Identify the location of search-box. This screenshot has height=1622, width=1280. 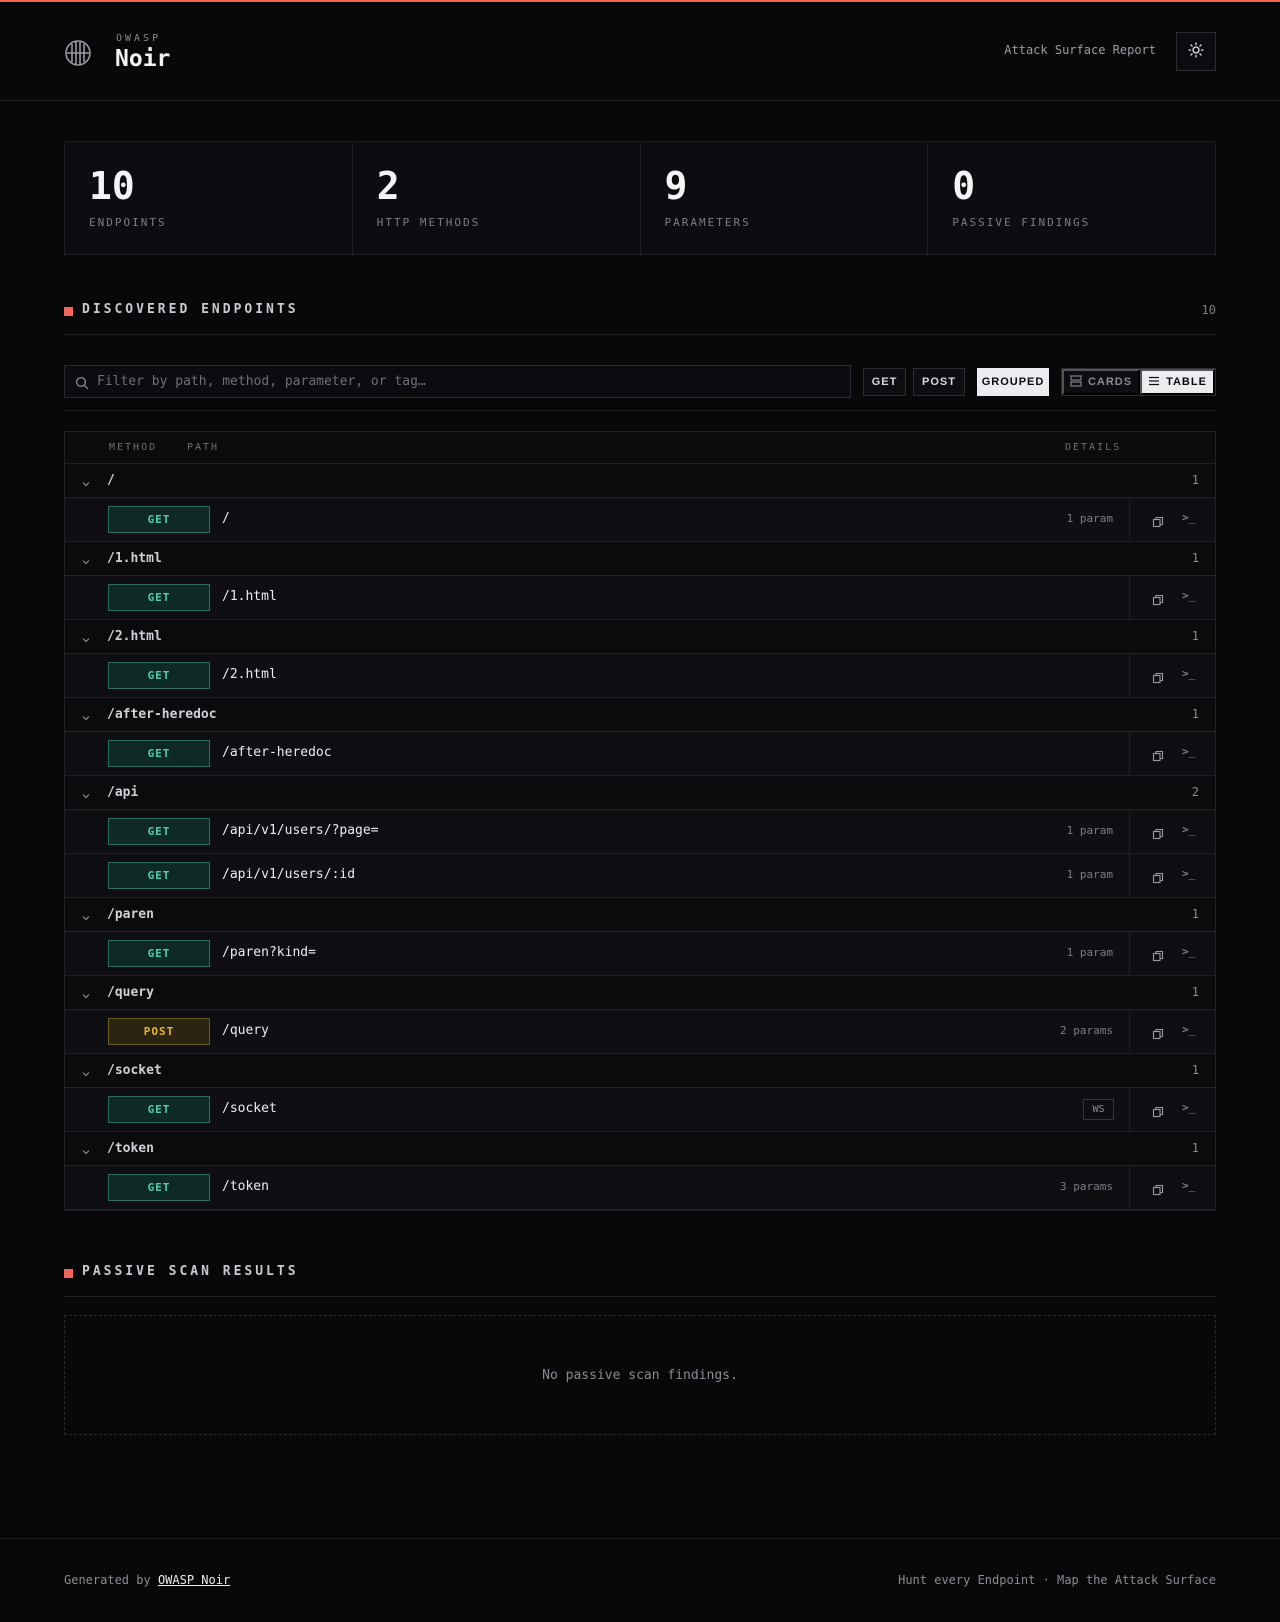
(457, 381).